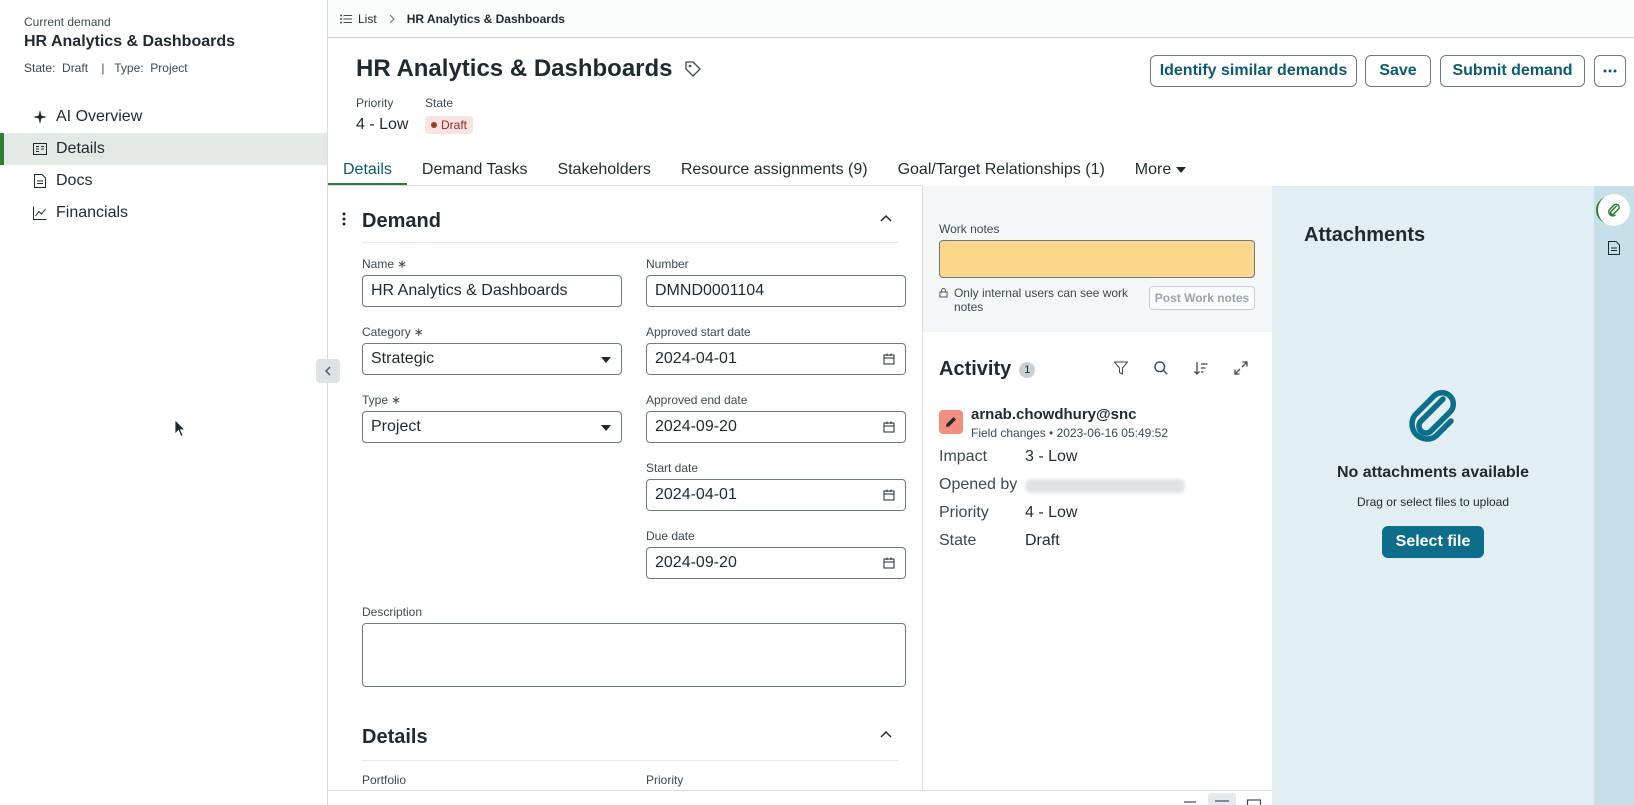 This screenshot has width=1634, height=805. I want to click on right-rail, so click(1614, 495).